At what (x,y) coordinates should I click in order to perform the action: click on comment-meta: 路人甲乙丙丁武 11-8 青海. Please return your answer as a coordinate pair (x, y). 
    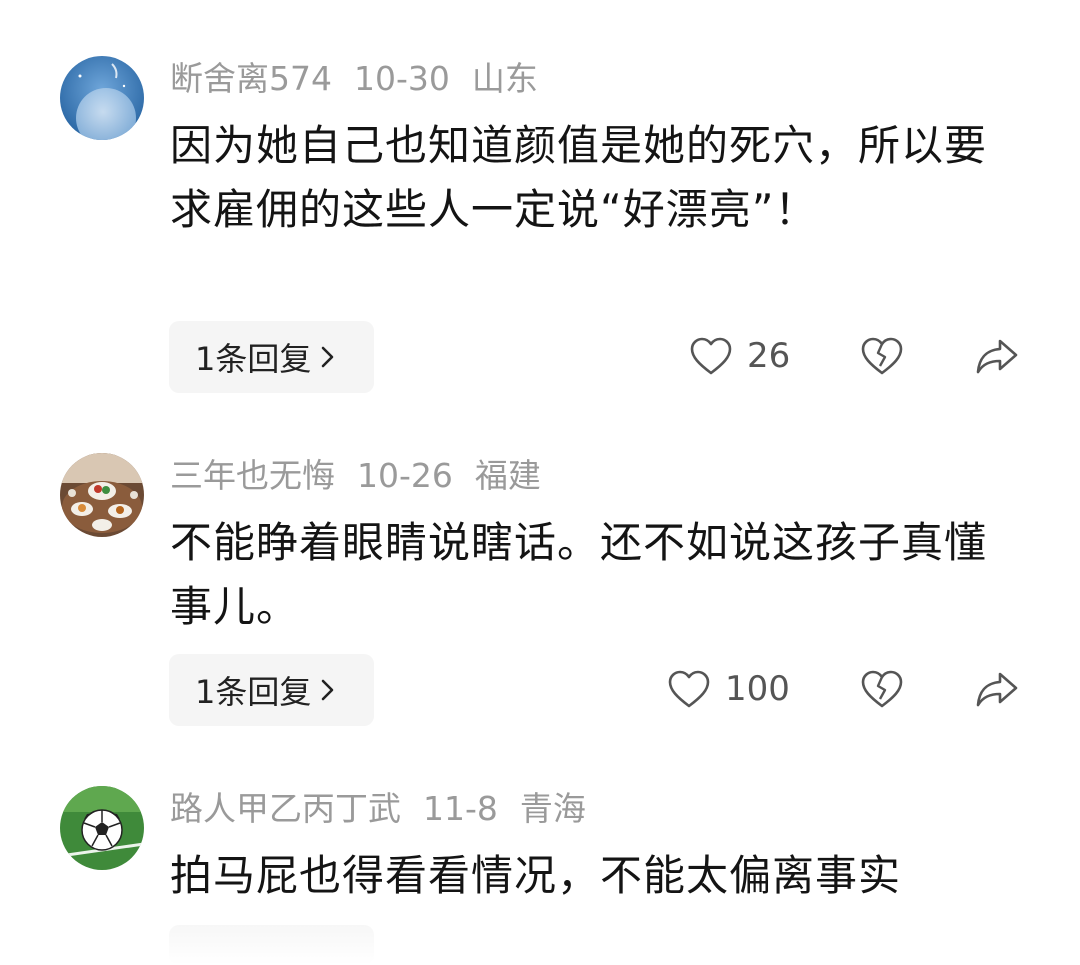
    Looking at the image, I should click on (389, 809).